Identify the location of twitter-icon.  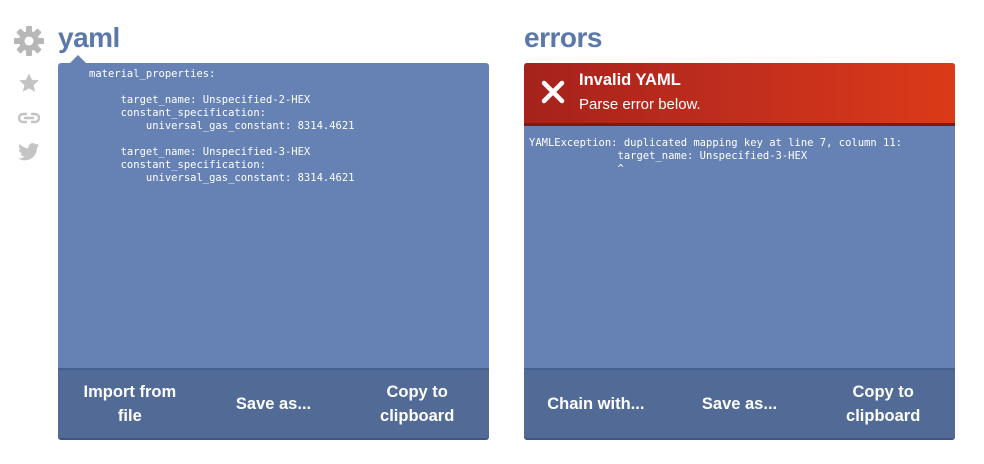
(29, 152).